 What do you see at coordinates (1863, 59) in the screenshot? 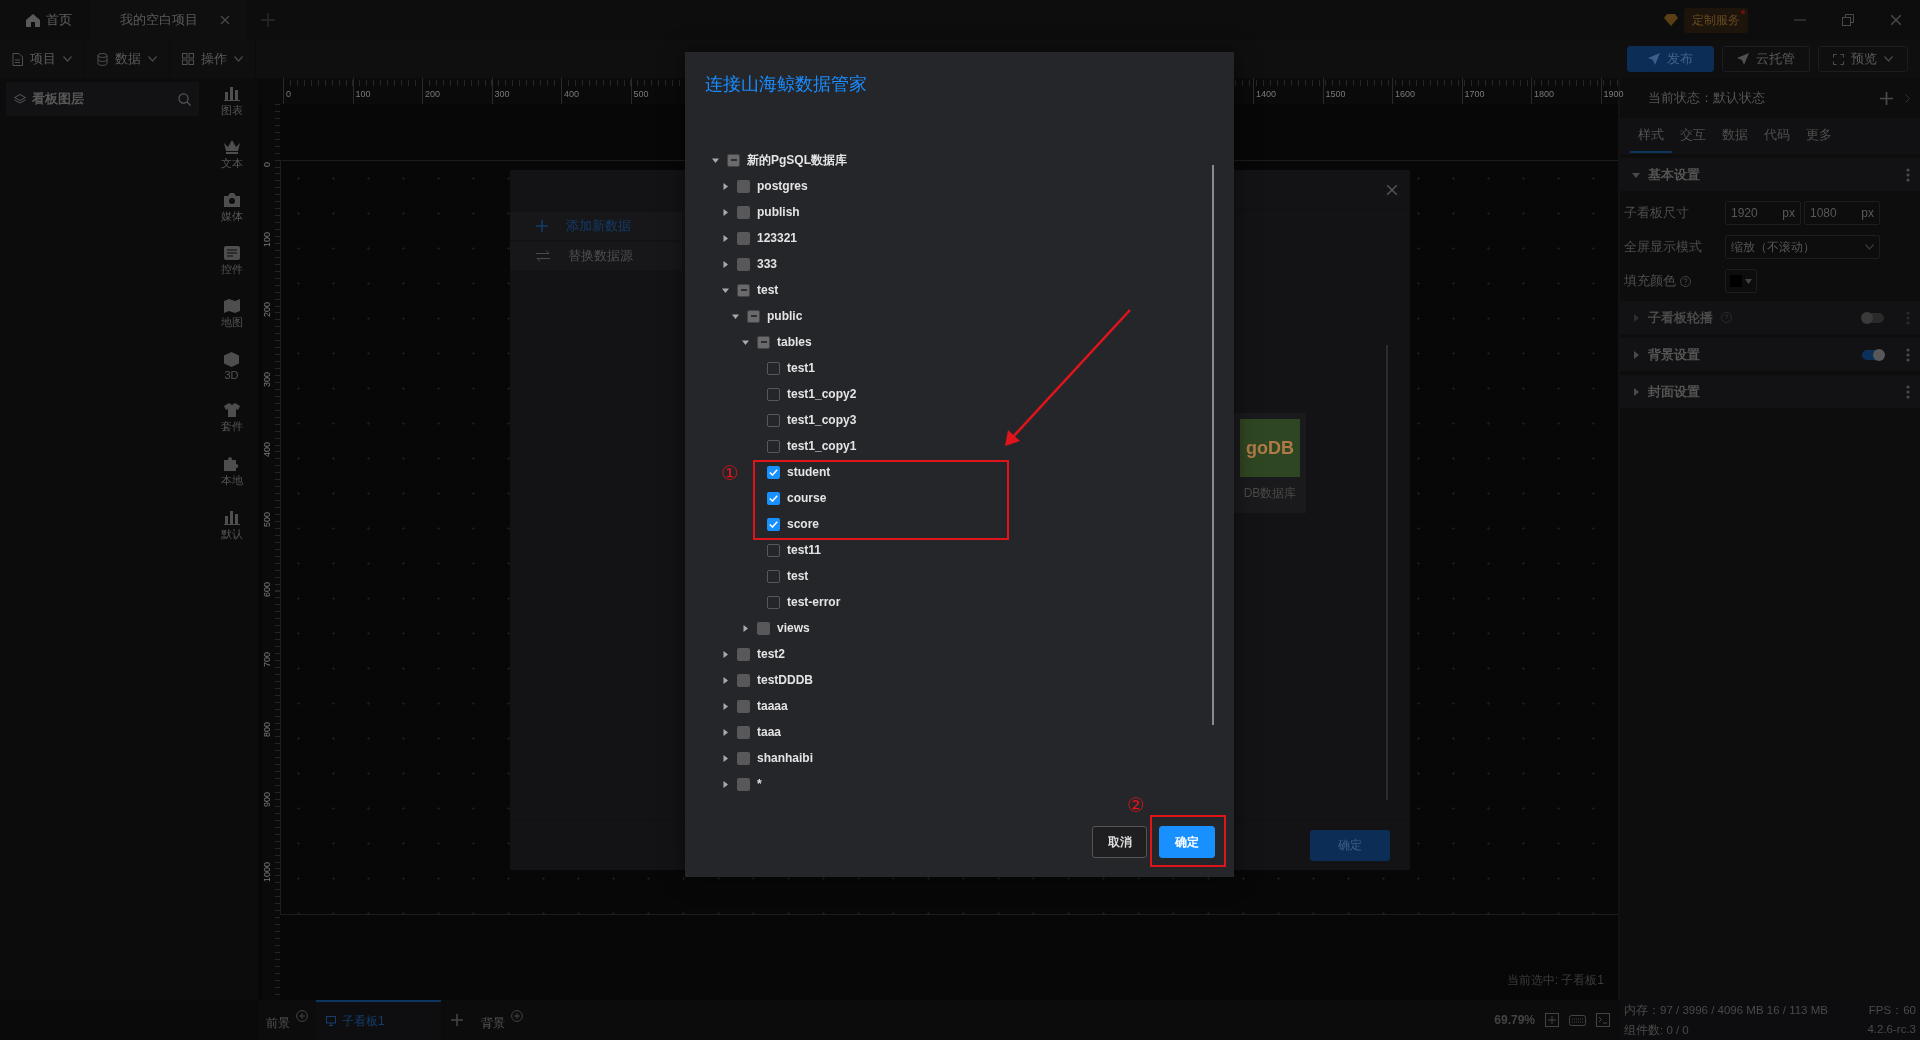
I see `preview-button: 预览` at bounding box center [1863, 59].